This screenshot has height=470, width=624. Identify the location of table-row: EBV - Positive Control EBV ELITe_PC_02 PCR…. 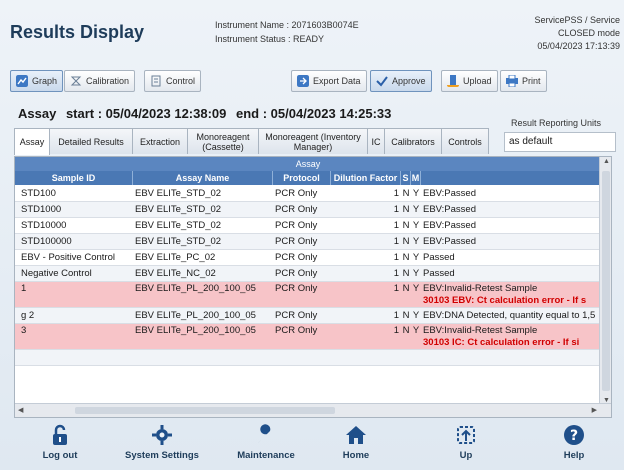
(308, 258).